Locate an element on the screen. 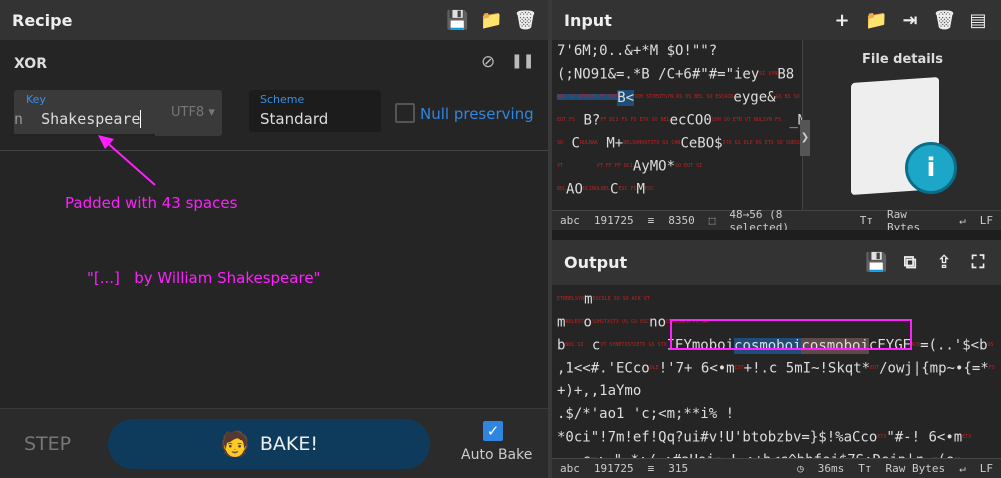  control-char: ESC FS is located at coordinates (627, 189).